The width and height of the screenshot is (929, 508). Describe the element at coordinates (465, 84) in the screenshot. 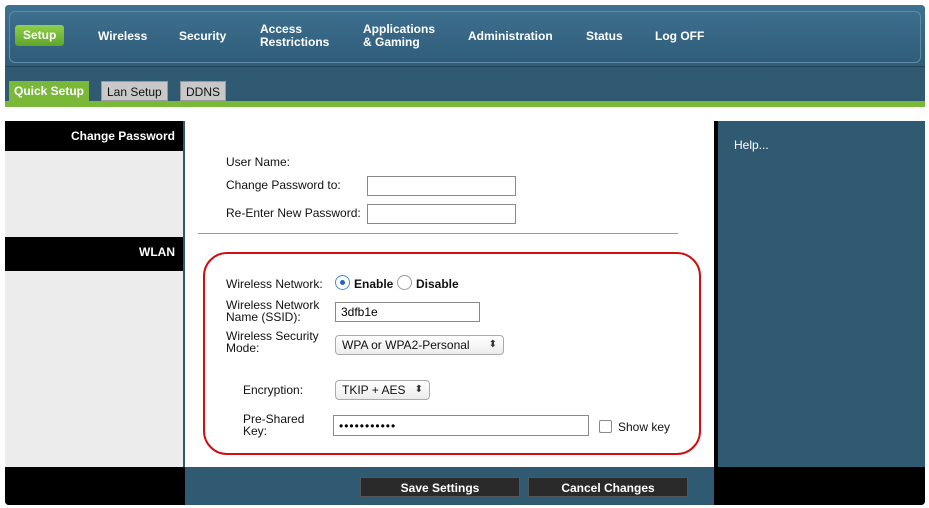

I see `sub-tabs: Quick Setup Lan Setup DDNS` at that location.